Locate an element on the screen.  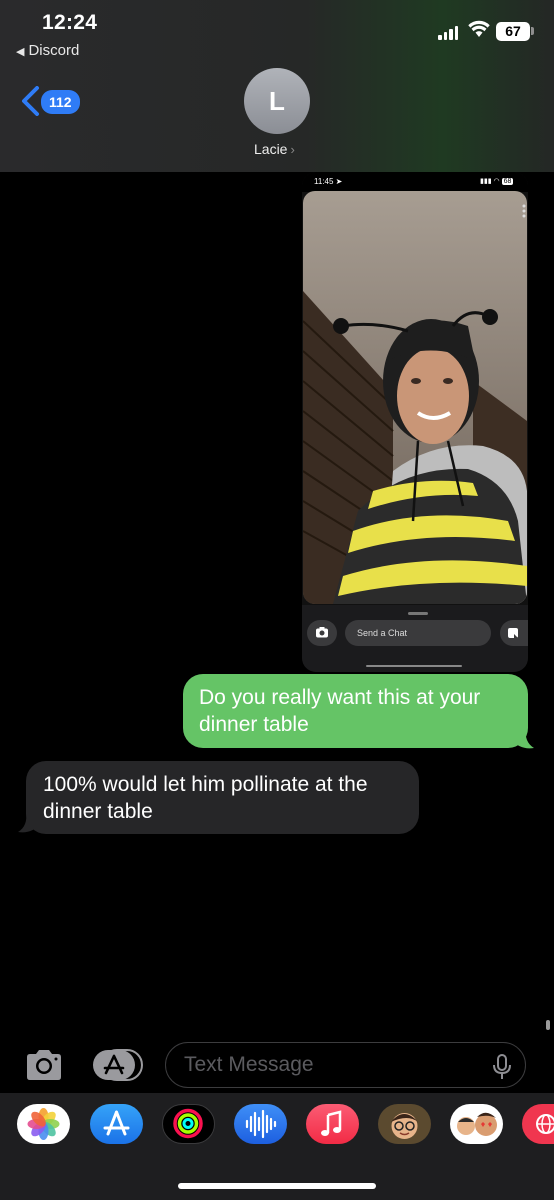
memoji-icon is located at coordinates (404, 1124).